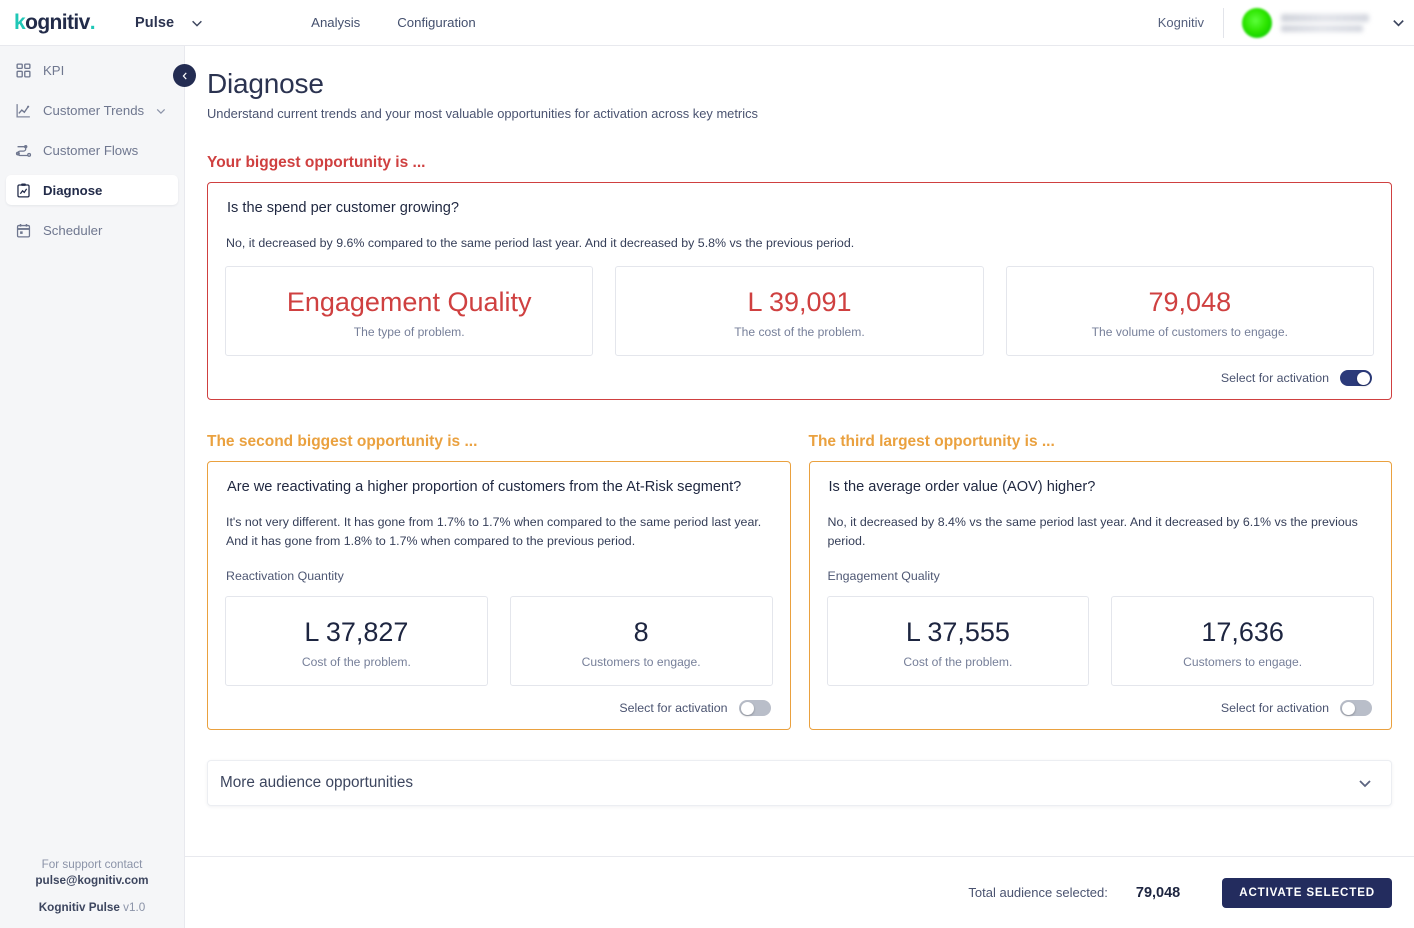 Image resolution: width=1414 pixels, height=928 pixels. Describe the element at coordinates (92, 881) in the screenshot. I see `support-email: pulse@kognitiv.com` at that location.